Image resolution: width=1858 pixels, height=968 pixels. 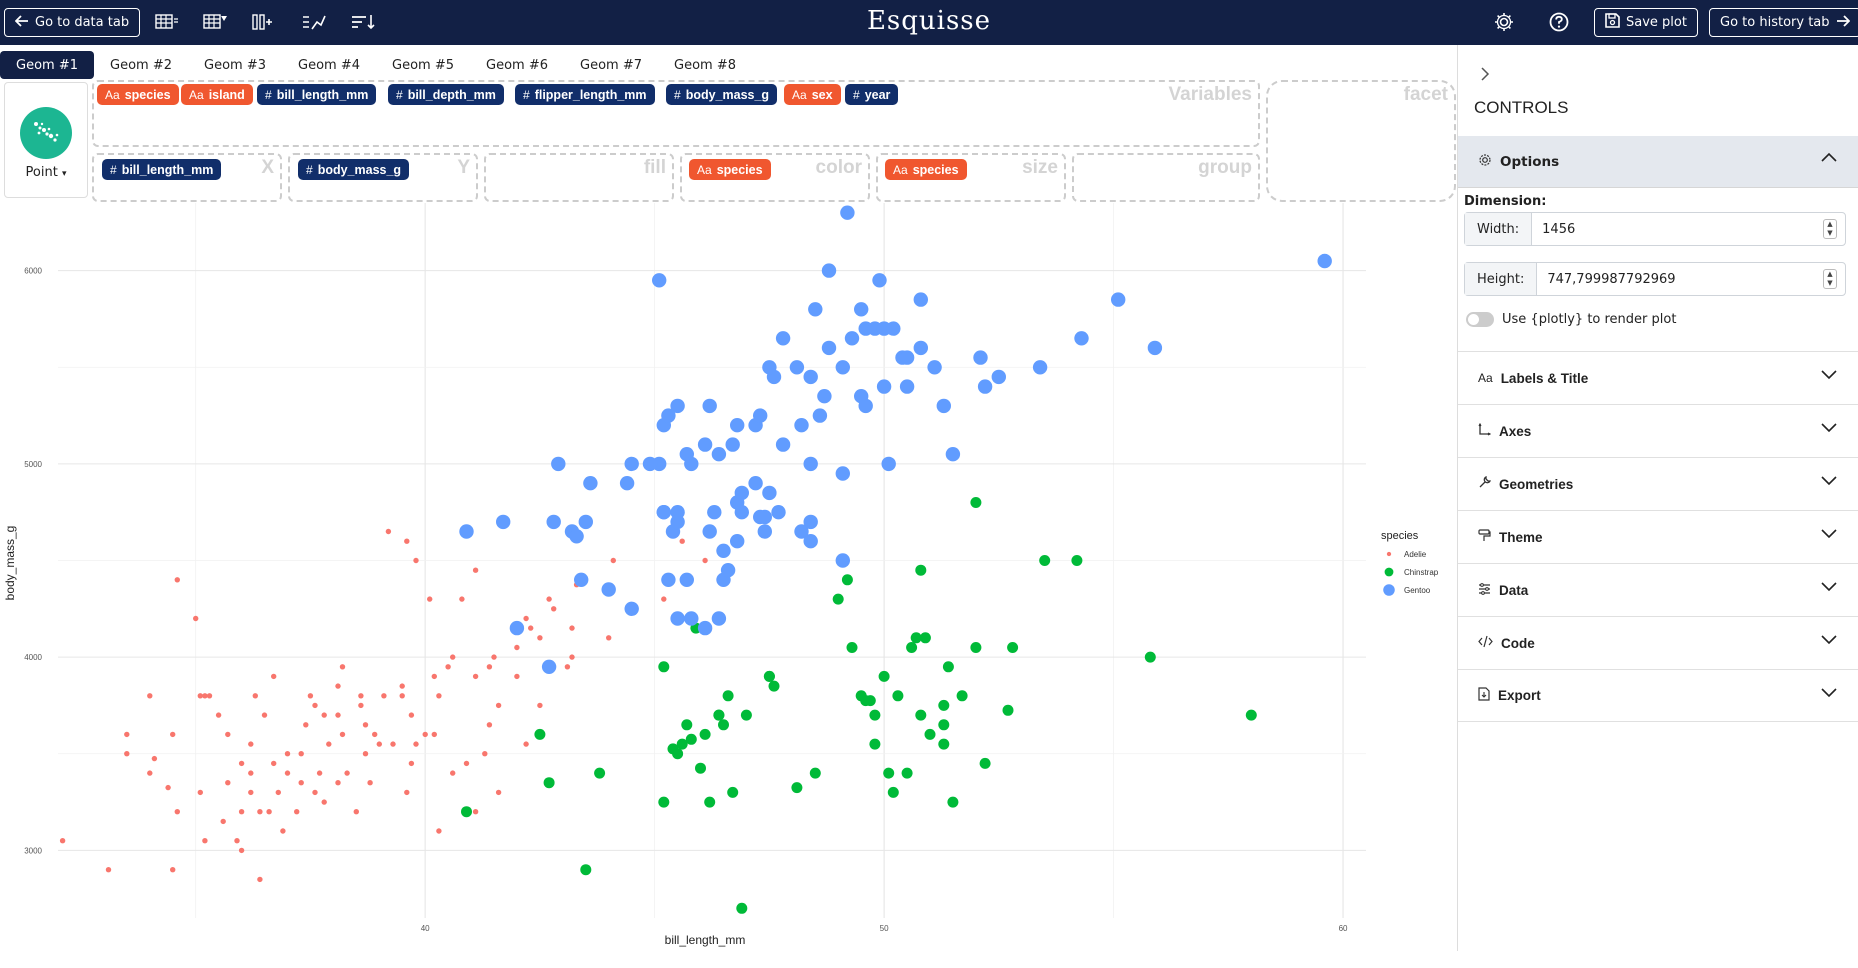 What do you see at coordinates (1658, 589) in the screenshot?
I see `data-section: Data` at bounding box center [1658, 589].